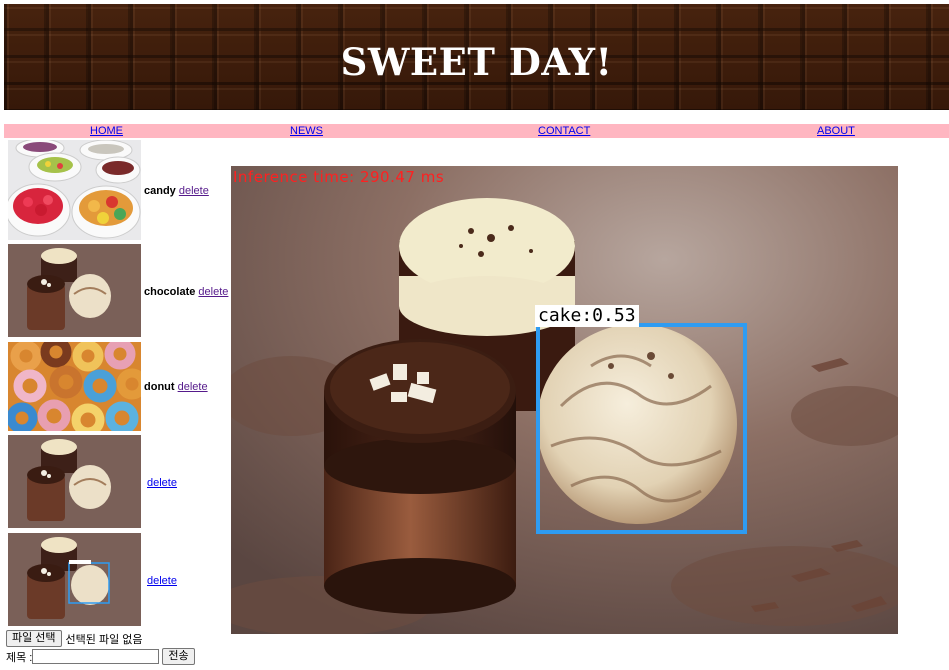 This screenshot has width=949, height=670. What do you see at coordinates (306, 131) in the screenshot?
I see `nav-news: NEWS` at bounding box center [306, 131].